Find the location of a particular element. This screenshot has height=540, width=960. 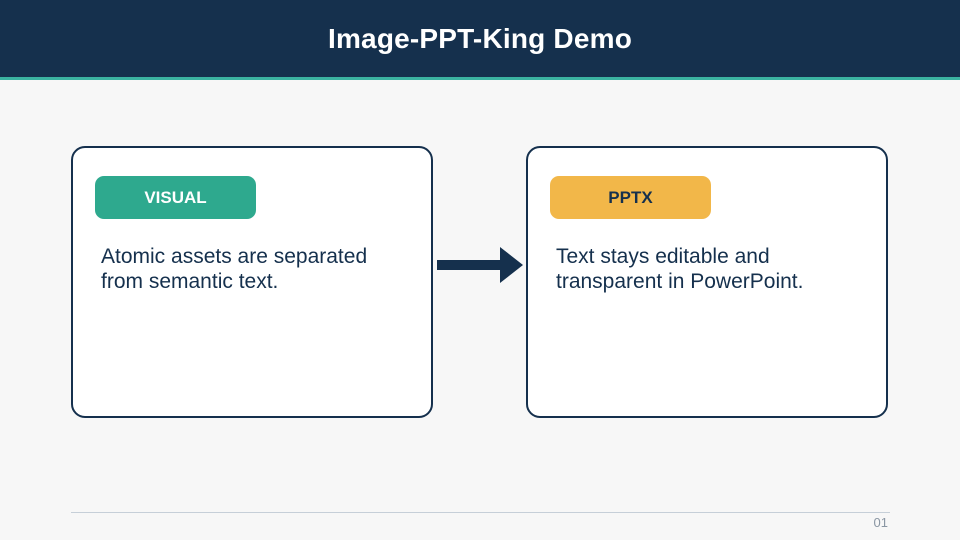

footer-divider is located at coordinates (480, 512).